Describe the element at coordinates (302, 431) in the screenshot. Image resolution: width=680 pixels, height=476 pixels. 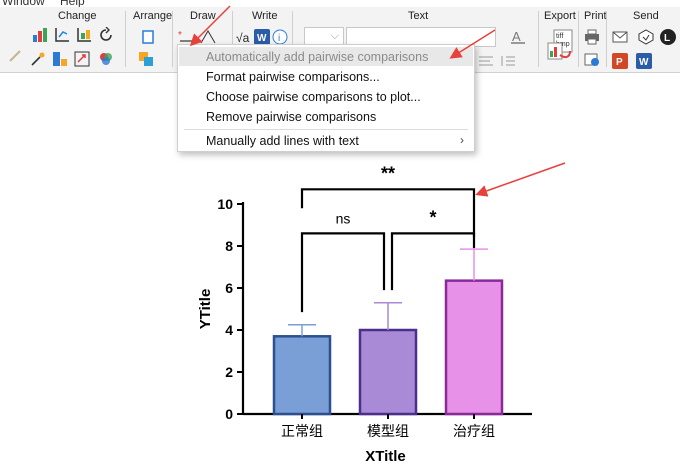
I see `x-tick-label: 正常组` at that location.